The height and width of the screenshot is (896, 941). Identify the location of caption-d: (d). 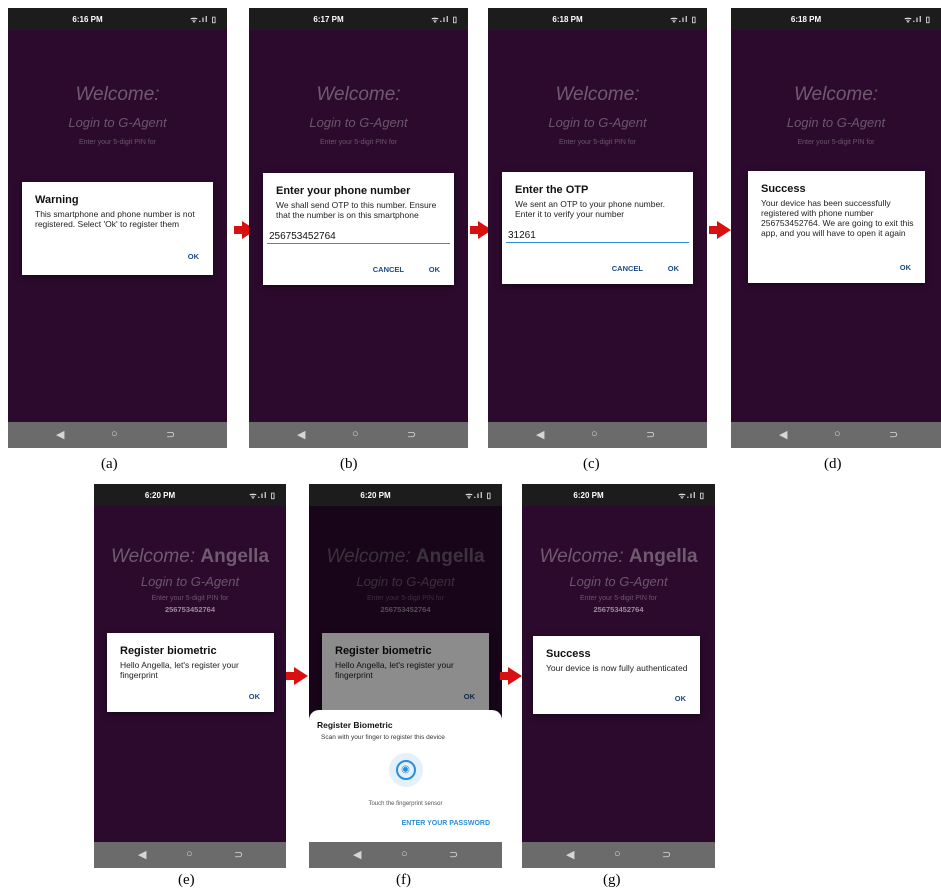
(833, 464).